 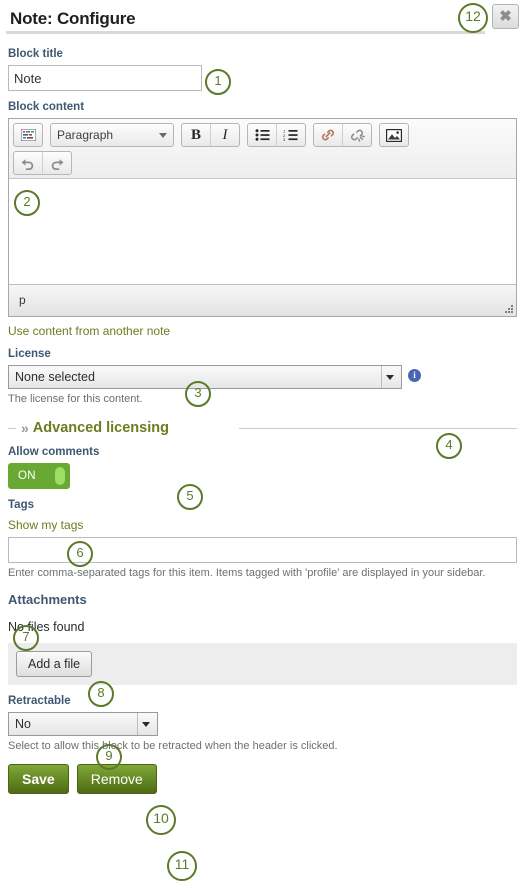 What do you see at coordinates (22, 300) in the screenshot?
I see `editor-element-path: p` at bounding box center [22, 300].